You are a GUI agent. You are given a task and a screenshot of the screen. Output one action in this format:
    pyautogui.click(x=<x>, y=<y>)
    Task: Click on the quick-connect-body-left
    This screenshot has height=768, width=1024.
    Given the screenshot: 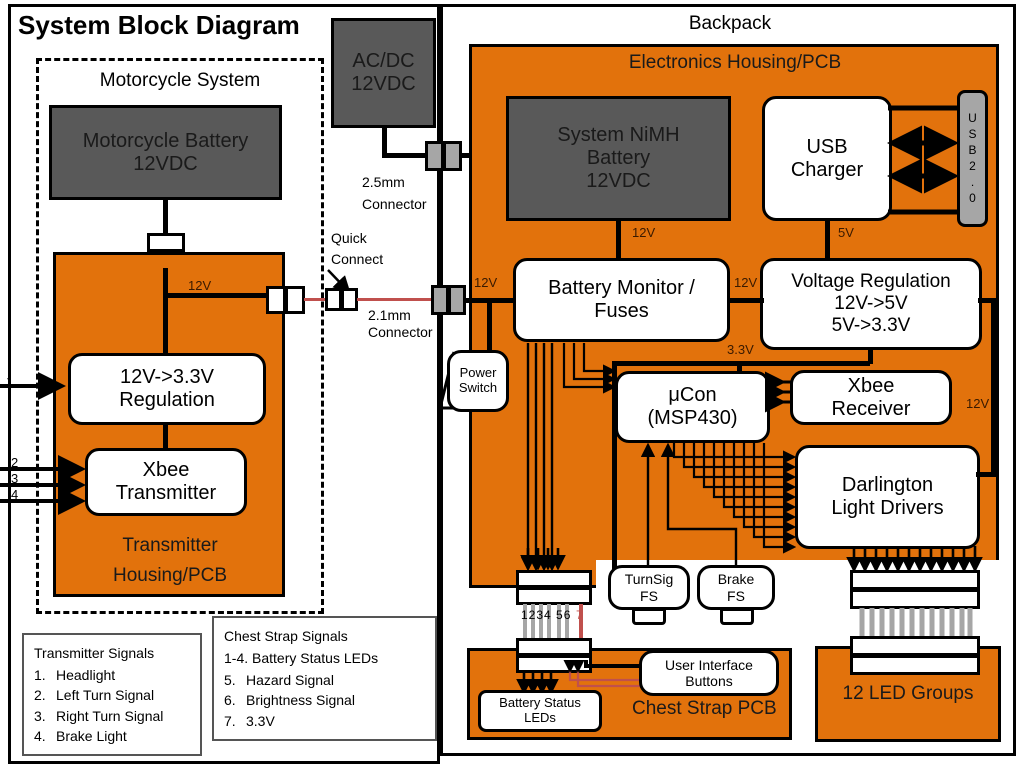 What is the action you would take?
    pyautogui.click(x=333, y=299)
    